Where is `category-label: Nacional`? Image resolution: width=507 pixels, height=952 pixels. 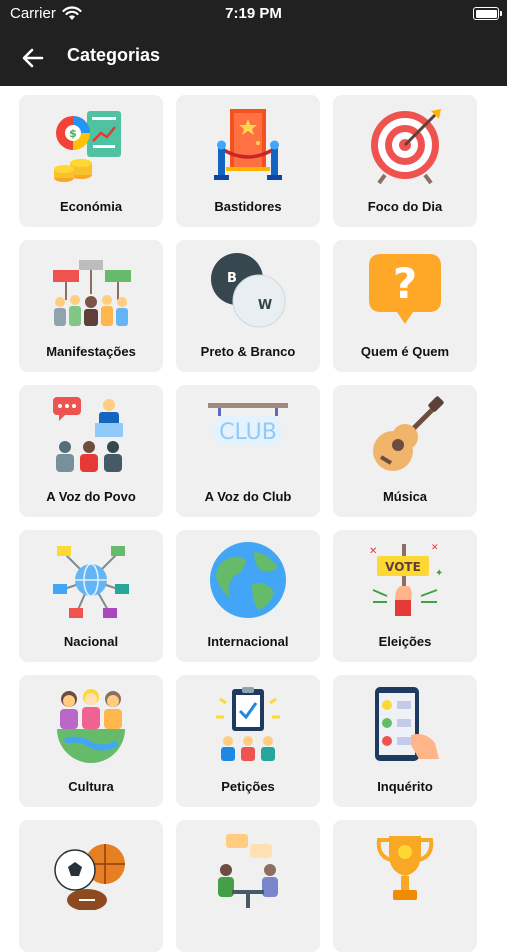 category-label: Nacional is located at coordinates (91, 641).